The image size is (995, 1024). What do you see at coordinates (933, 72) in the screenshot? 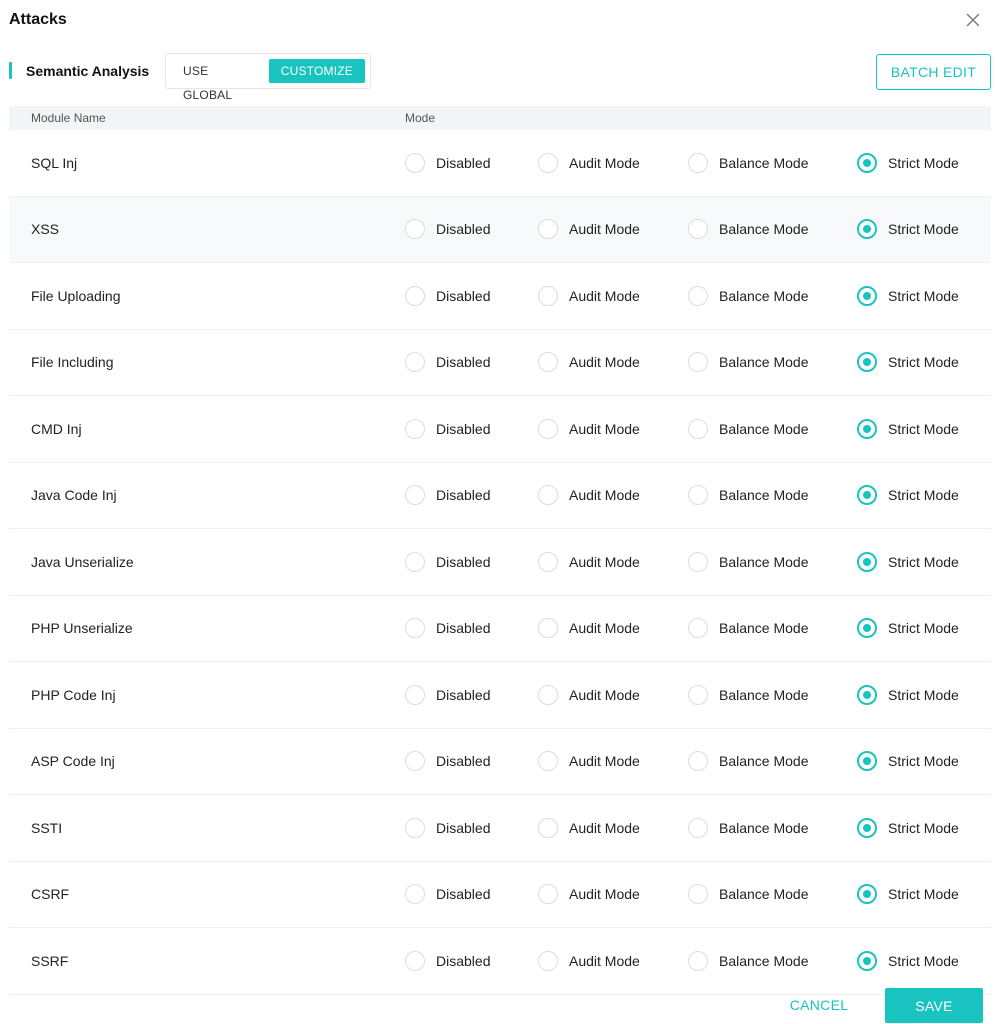
I see `batch-edit-button: BATCH EDIT` at bounding box center [933, 72].